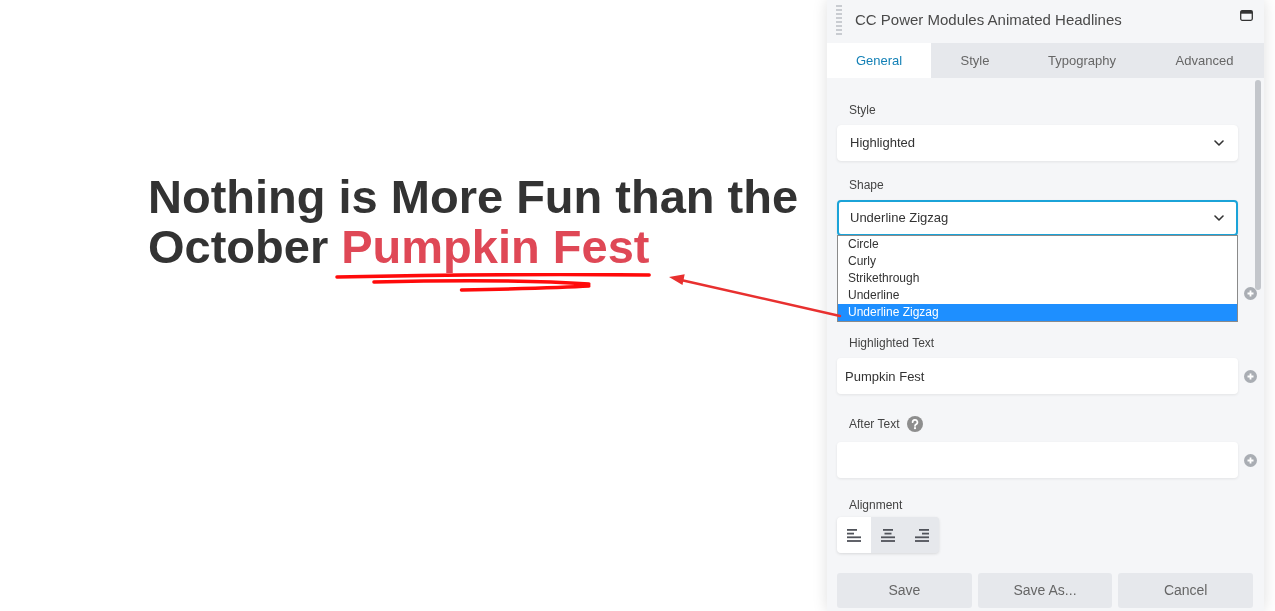 The height and width of the screenshot is (611, 1275). Describe the element at coordinates (874, 424) in the screenshot. I see `field-label: After Text` at that location.